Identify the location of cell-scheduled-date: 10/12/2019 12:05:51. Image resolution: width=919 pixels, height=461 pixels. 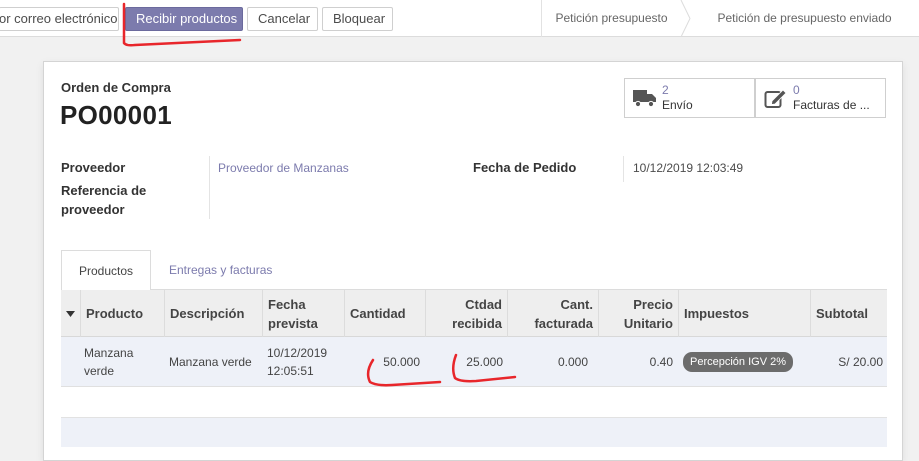
(303, 362).